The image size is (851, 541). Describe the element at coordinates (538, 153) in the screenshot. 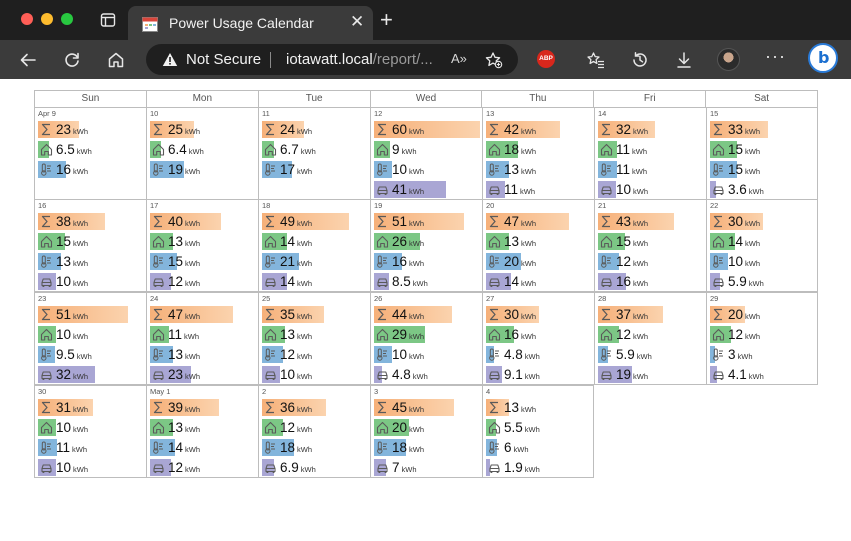

I see `calendar-day-cell: 13 42 kWh 18 kWh 13 kWh 11 kWh` at that location.